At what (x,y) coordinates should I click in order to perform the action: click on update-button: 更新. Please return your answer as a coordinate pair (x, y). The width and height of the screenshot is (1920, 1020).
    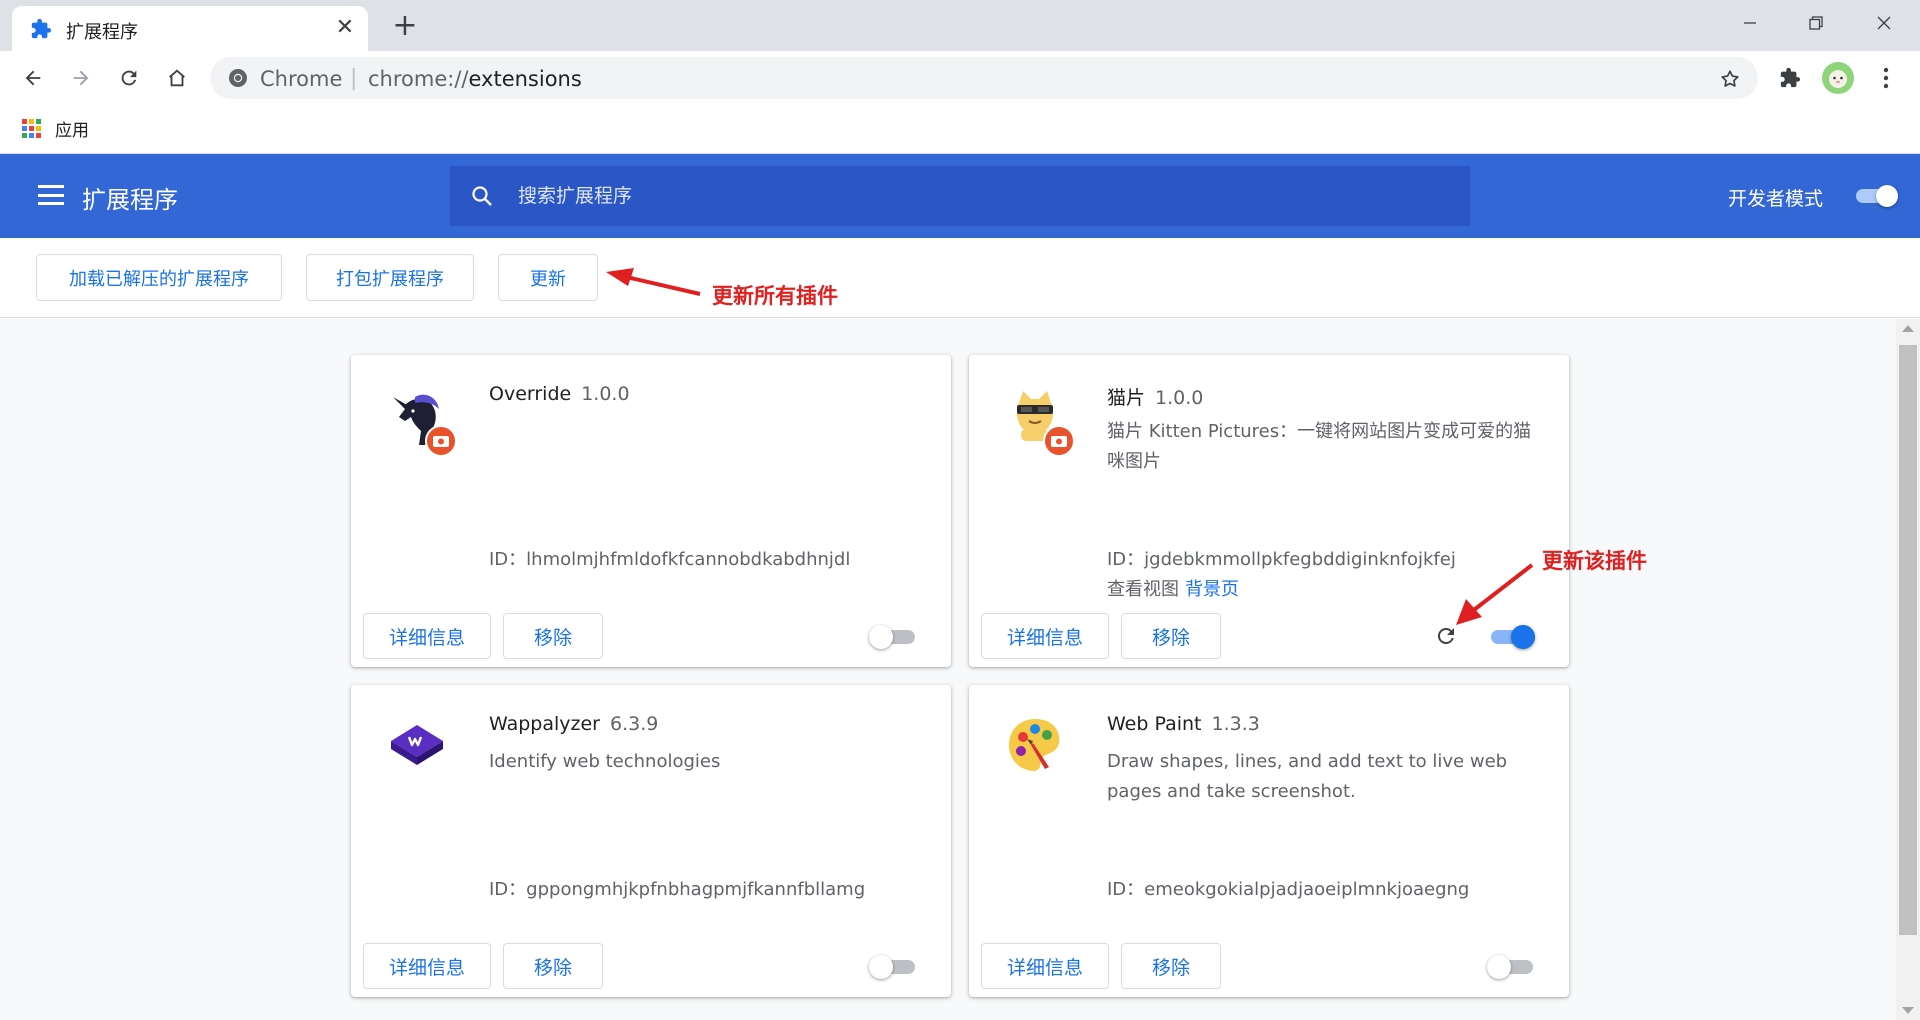
    Looking at the image, I should click on (548, 277).